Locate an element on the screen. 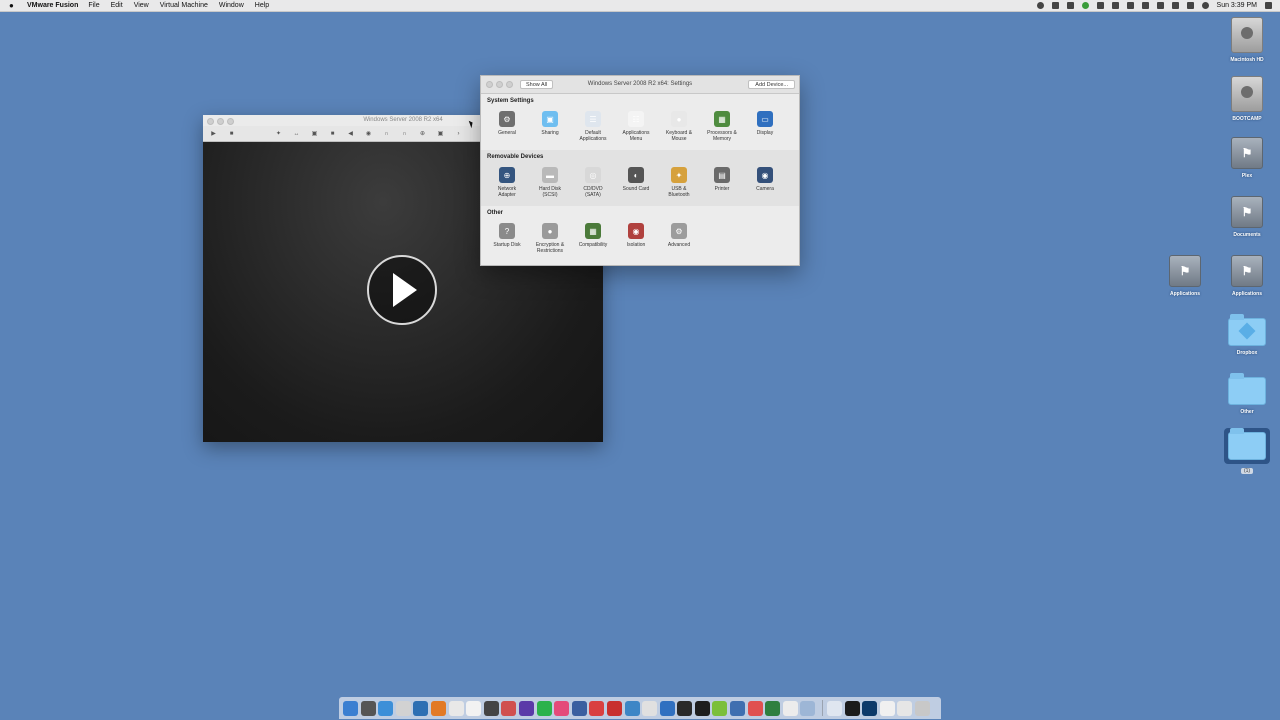 This screenshot has width=1280, height=720. desktop-icon-documents: ⚑ Documents is located at coordinates (1247, 217).